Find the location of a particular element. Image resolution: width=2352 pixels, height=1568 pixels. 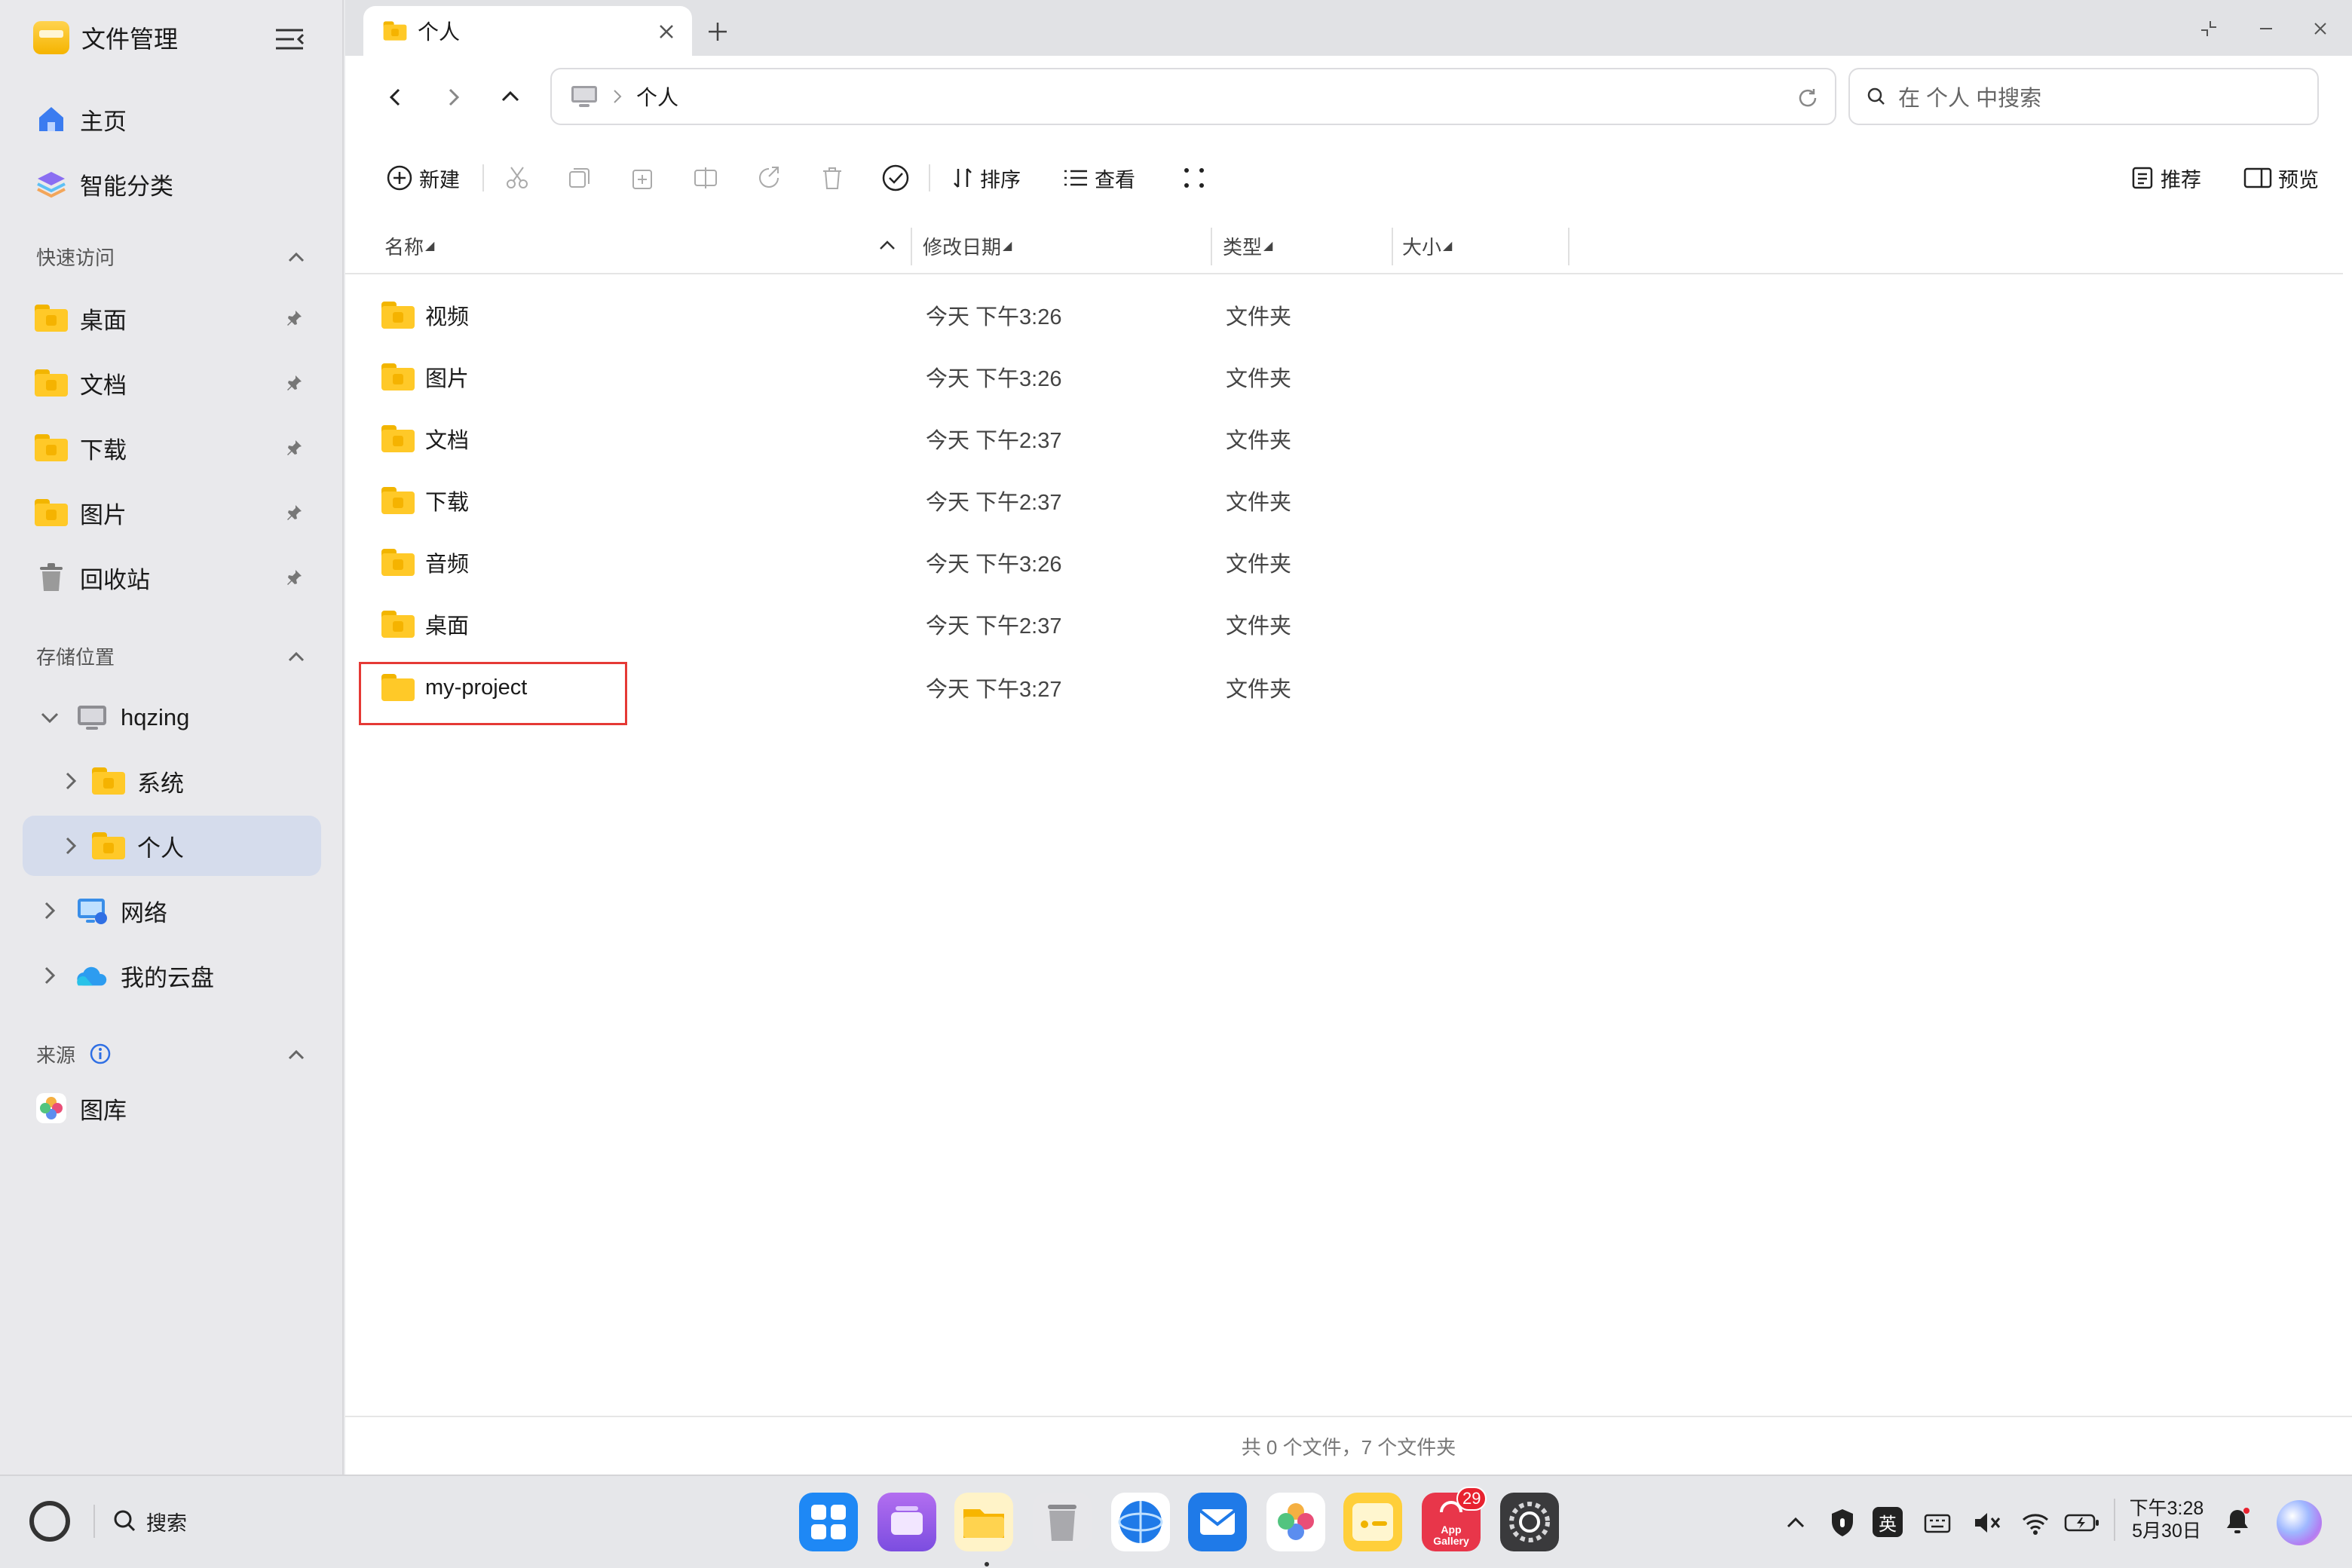

grid-view-icon is located at coordinates (1194, 178).